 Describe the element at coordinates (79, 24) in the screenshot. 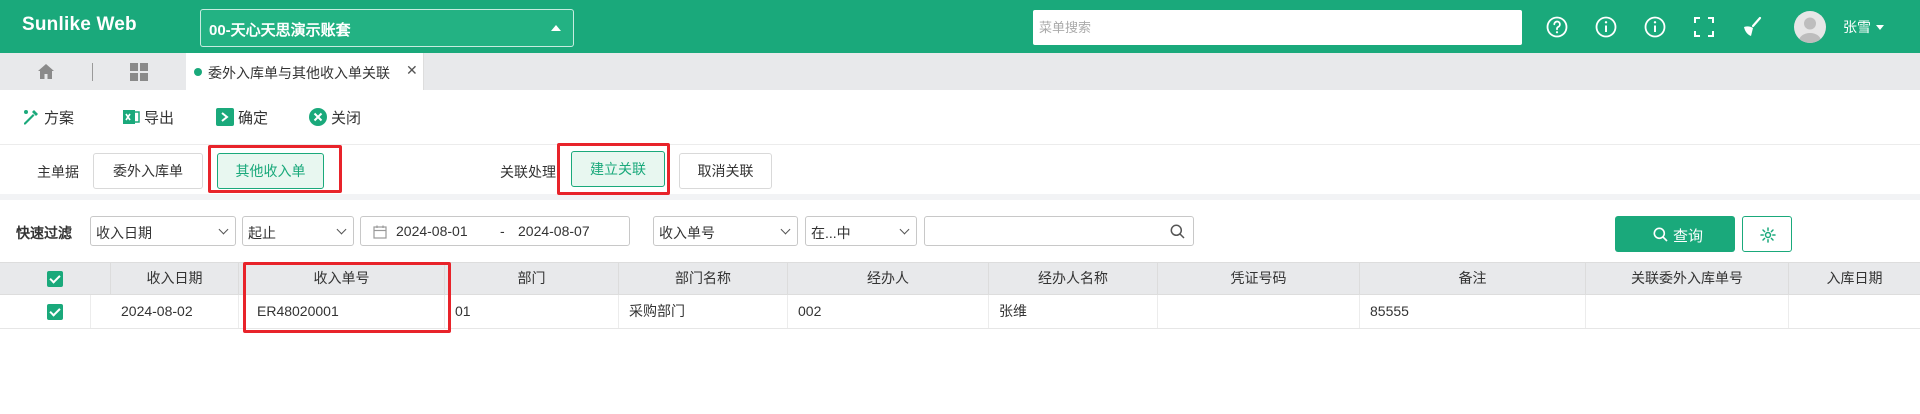

I see `brand-logo: Sunlike Web` at that location.